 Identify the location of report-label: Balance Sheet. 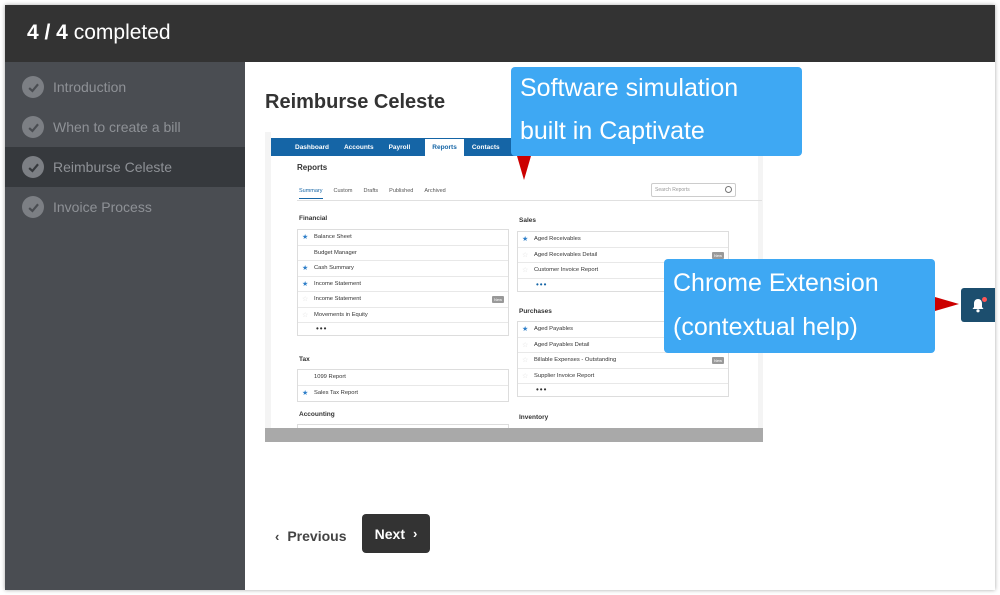
(333, 237).